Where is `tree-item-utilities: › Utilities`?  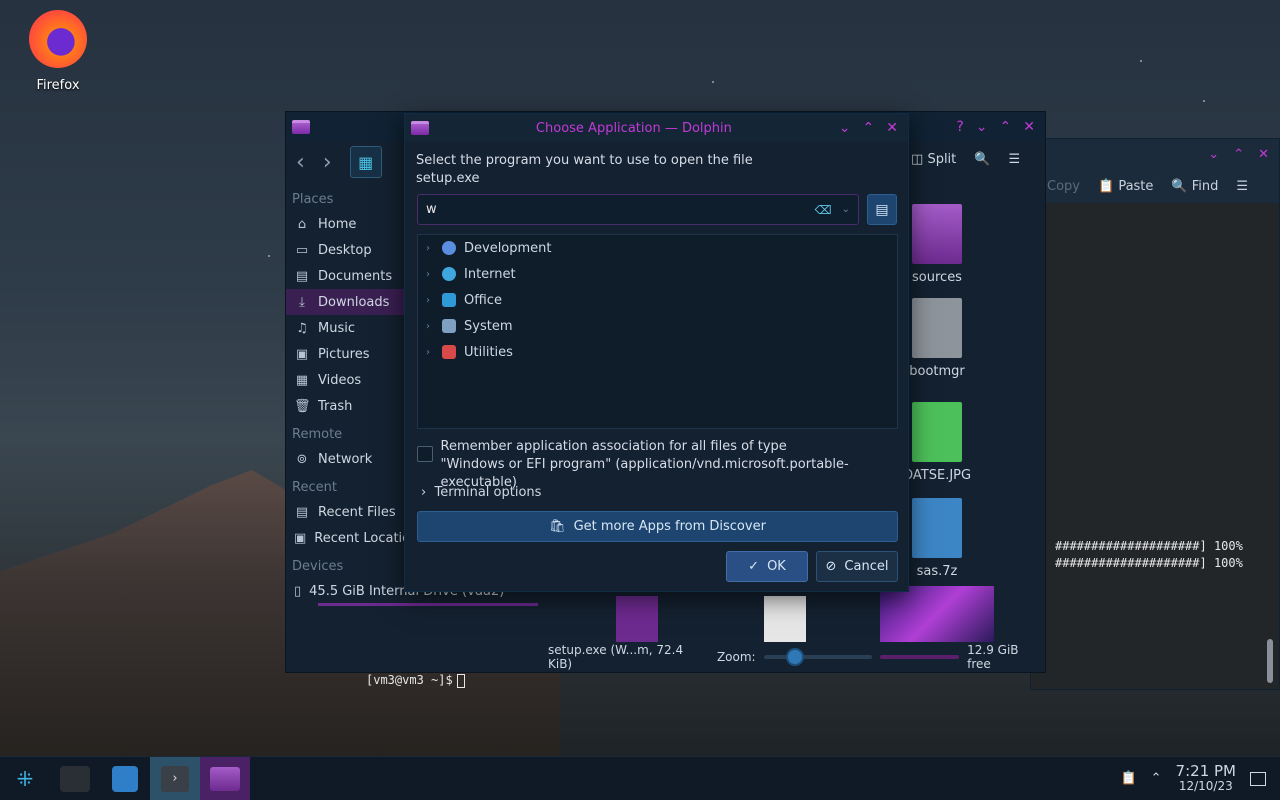 tree-item-utilities: › Utilities is located at coordinates (657, 352).